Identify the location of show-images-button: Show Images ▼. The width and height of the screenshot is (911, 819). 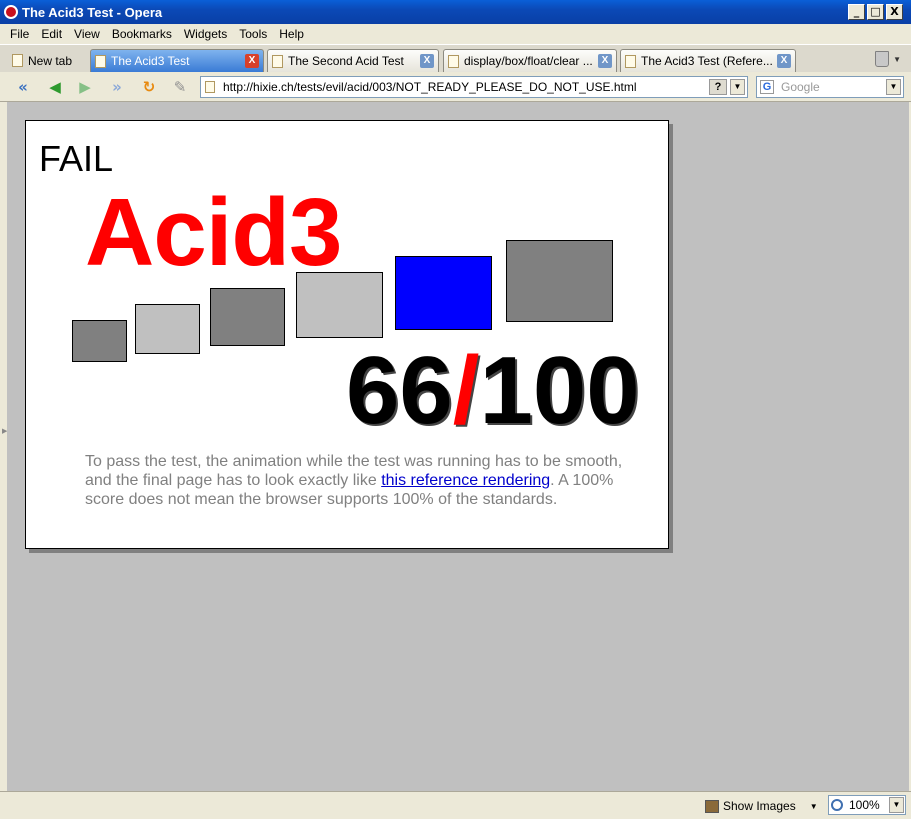
(761, 806).